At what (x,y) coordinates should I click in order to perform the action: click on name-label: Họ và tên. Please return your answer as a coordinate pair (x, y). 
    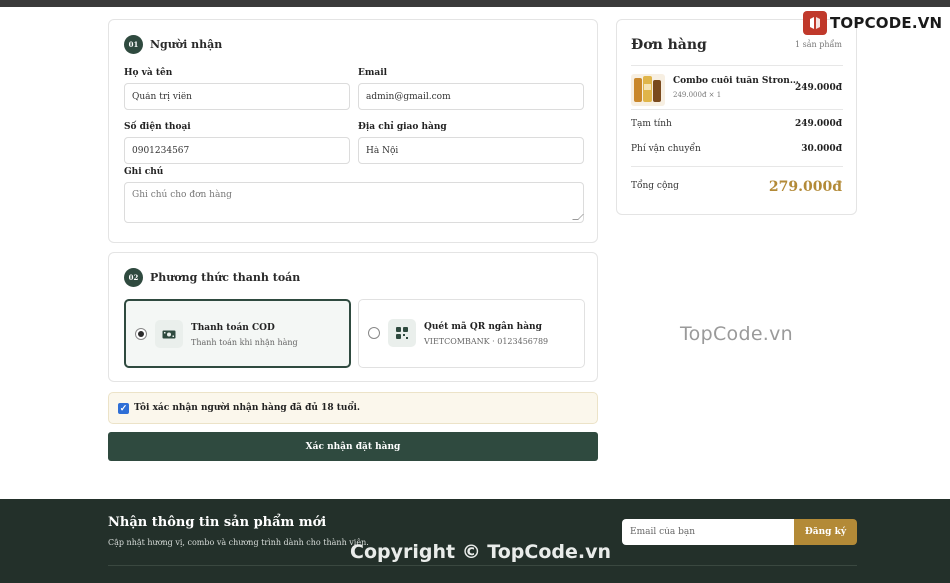
    Looking at the image, I should click on (148, 73).